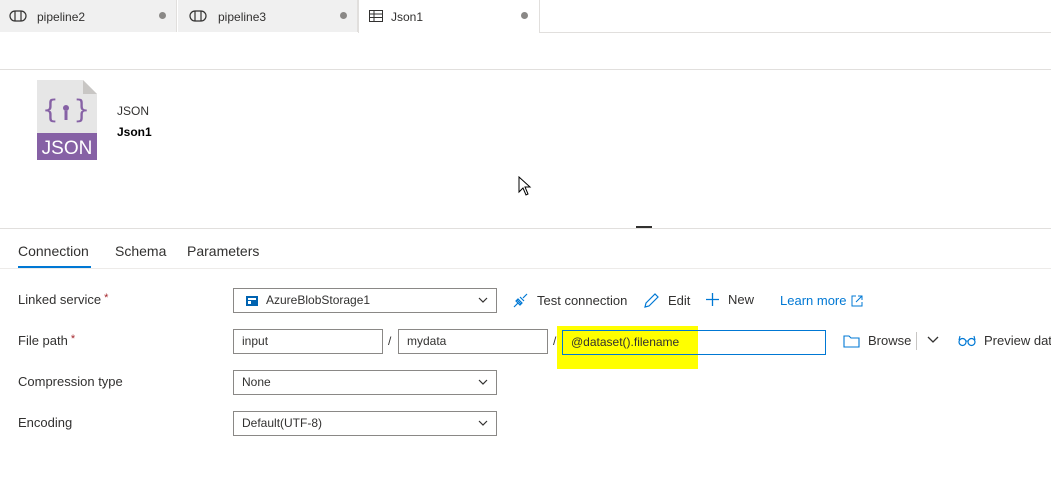 This screenshot has height=477, width=1051. Describe the element at coordinates (242, 17) in the screenshot. I see `tab-label: pipeline3` at that location.